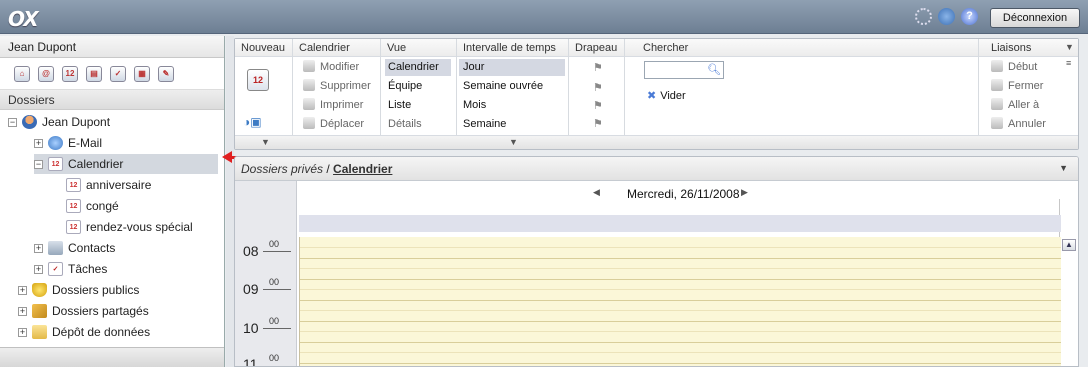  I want to click on link-goto-button: Aller à, so click(1015, 105).